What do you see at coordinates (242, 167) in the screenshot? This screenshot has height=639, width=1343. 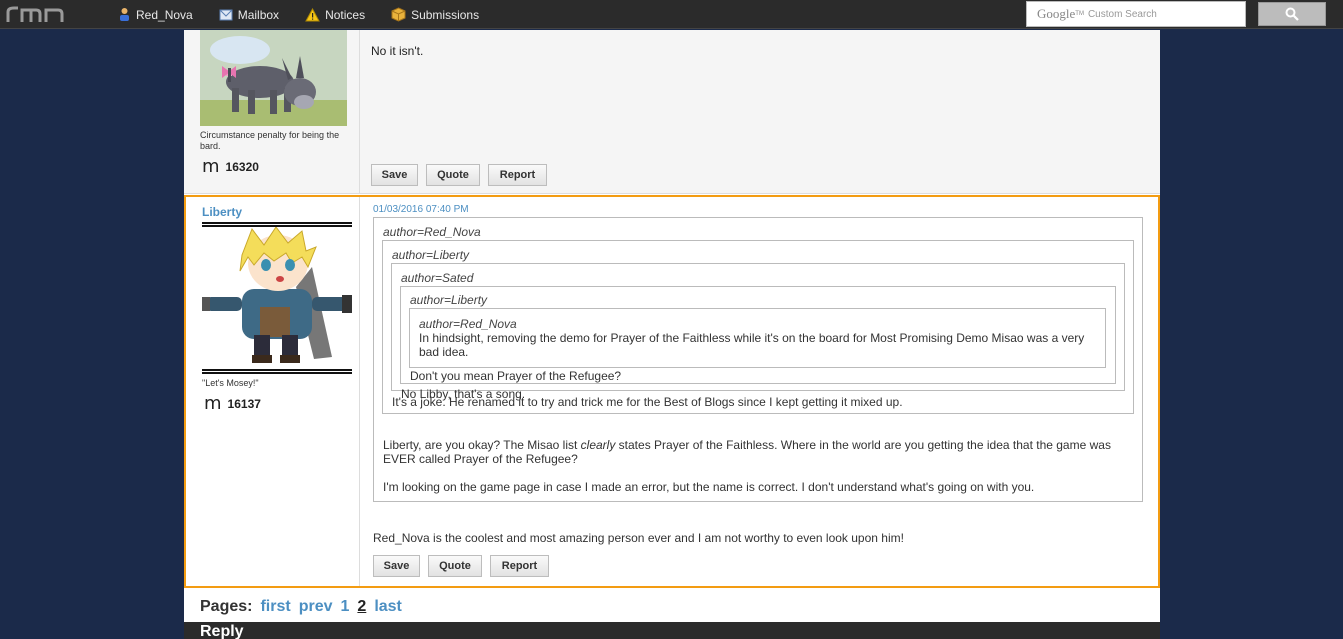 I see `points-value: 16320` at bounding box center [242, 167].